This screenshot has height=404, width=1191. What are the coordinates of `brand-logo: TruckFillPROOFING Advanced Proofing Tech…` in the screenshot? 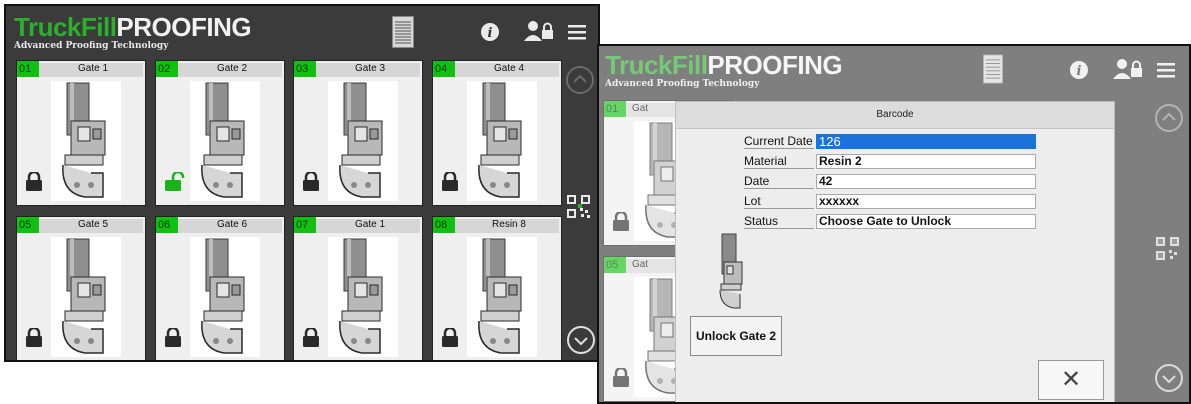 It's located at (133, 31).